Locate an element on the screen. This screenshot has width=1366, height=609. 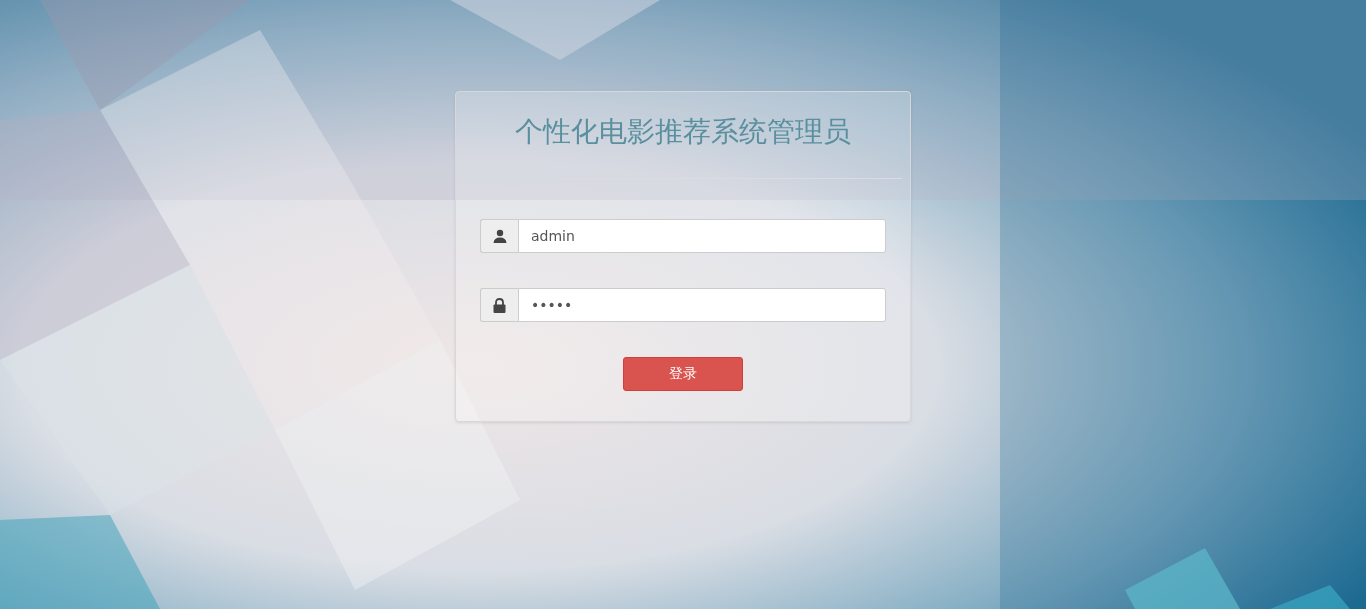
password-field: ••••• is located at coordinates (702, 305).